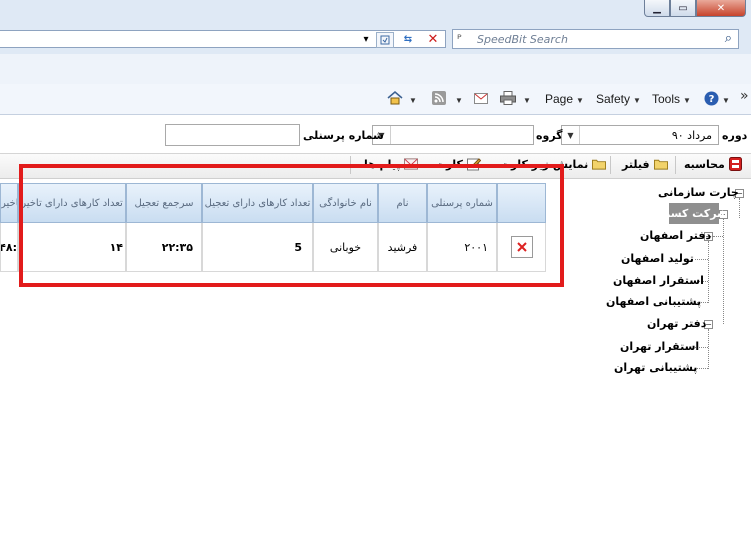 This screenshot has height=546, width=751. Describe the element at coordinates (721, 8) in the screenshot. I see `close-window-button: ✕` at that location.